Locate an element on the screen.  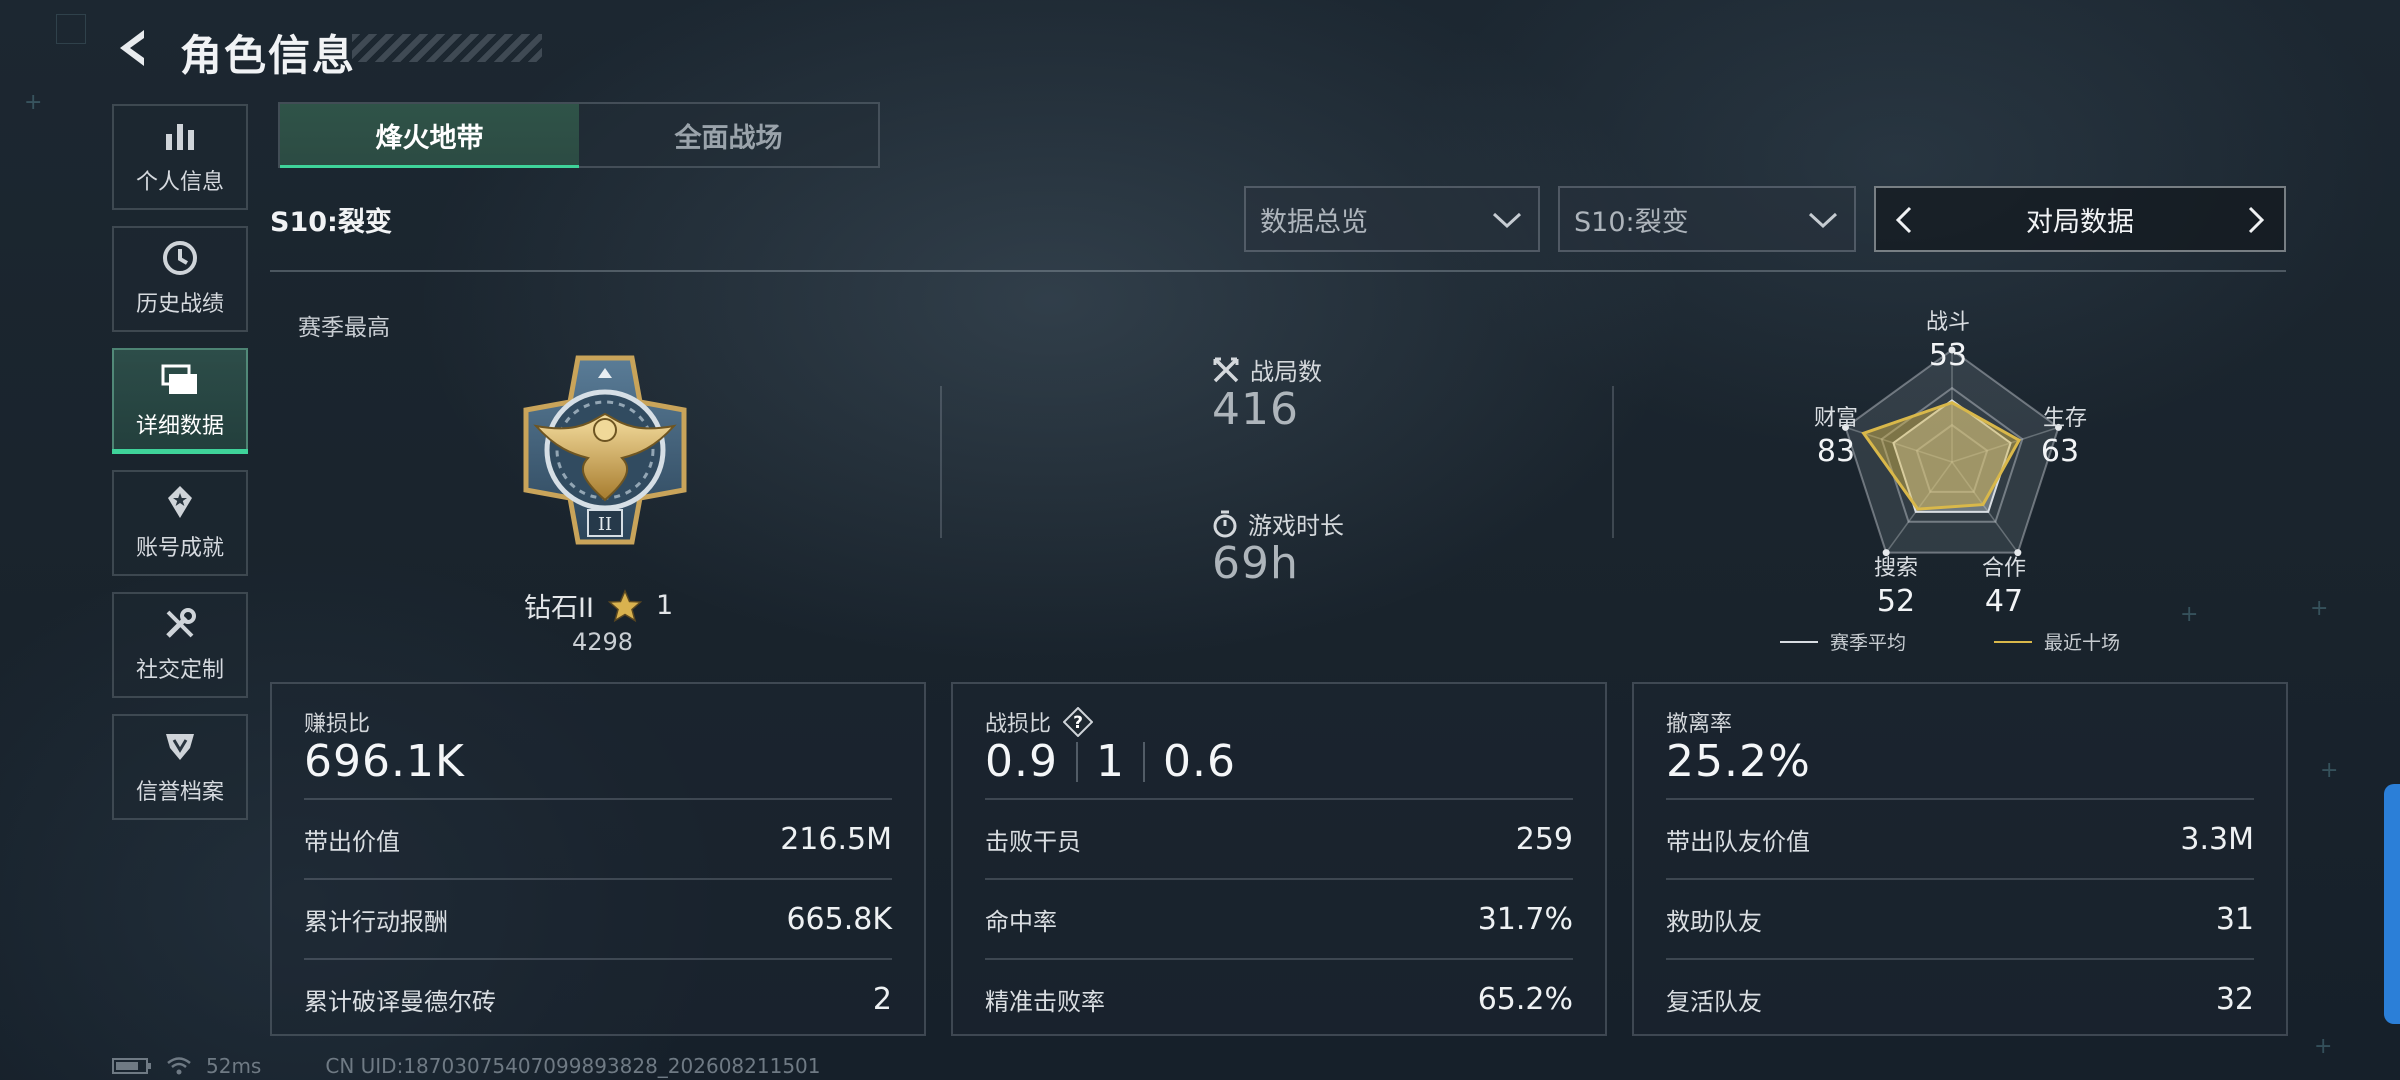
stat-value: 259 is located at coordinates (1544, 839).